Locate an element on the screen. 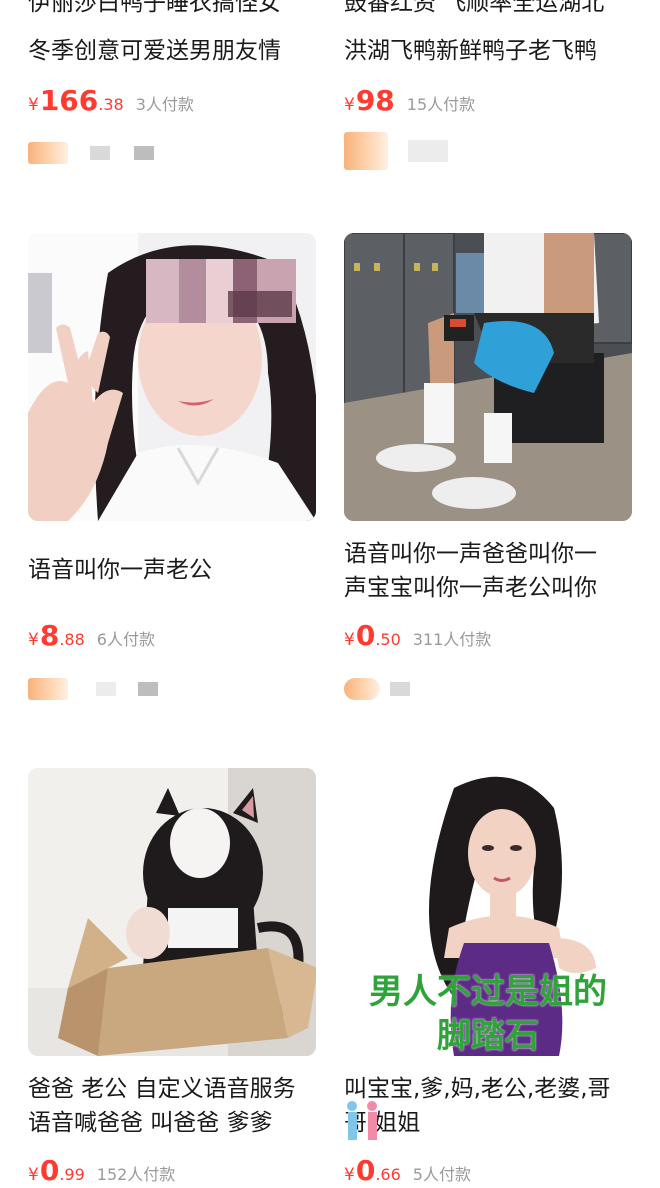 This screenshot has height=1188, width=660. price-decimal: .38 is located at coordinates (111, 104).